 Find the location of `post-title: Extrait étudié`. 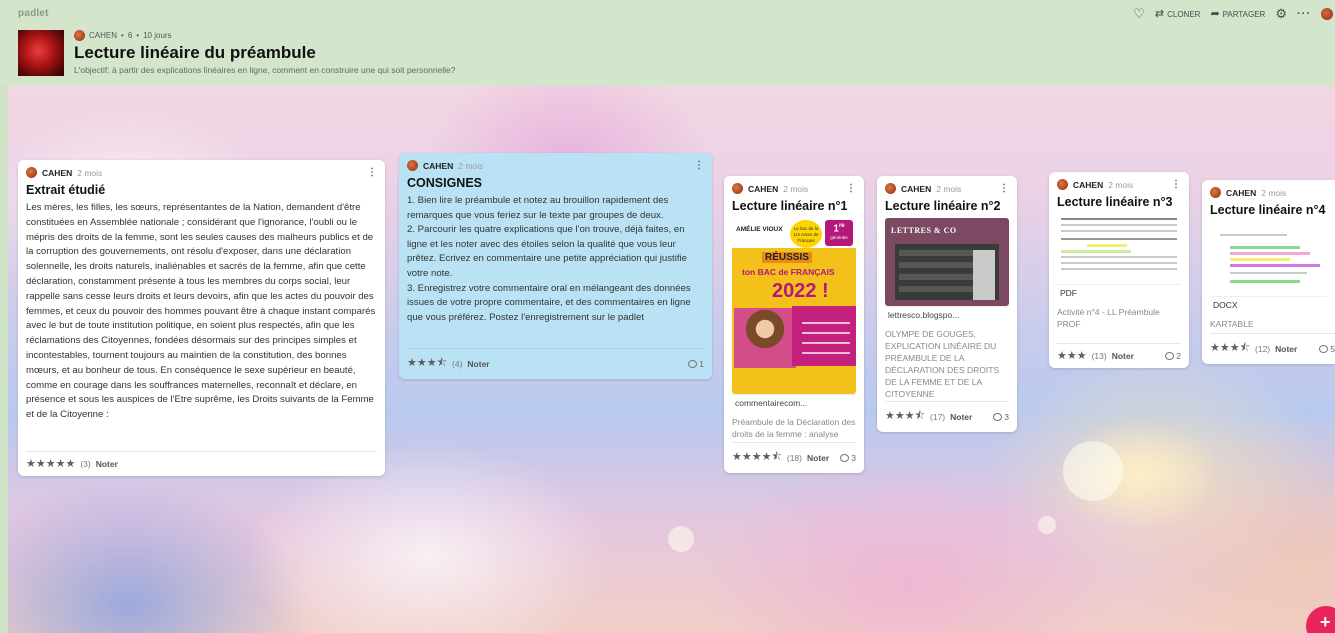

post-title: Extrait étudié is located at coordinates (66, 190).